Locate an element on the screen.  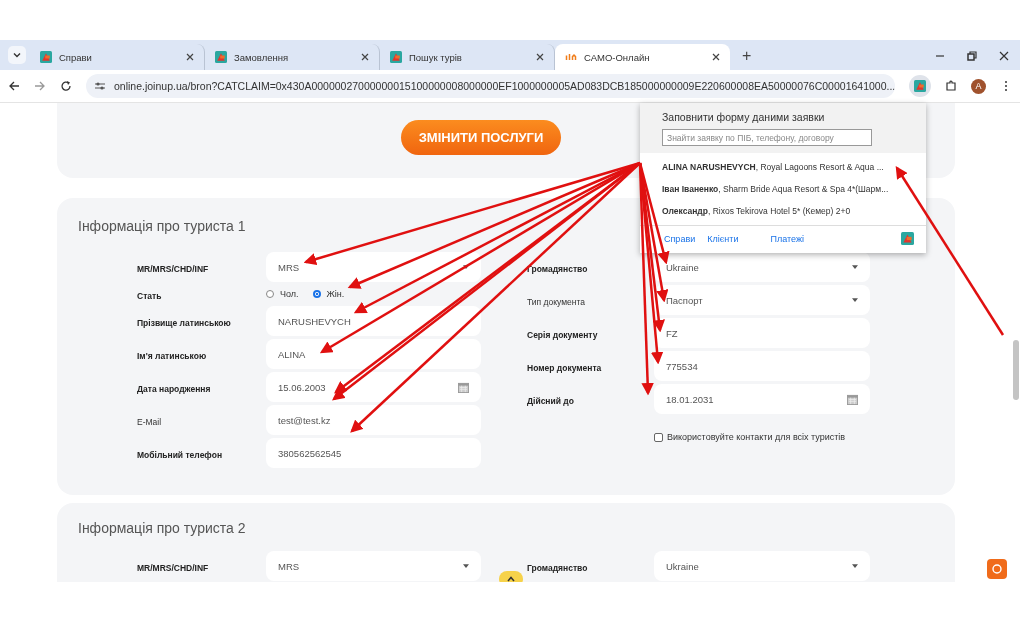
reload-icon is located at coordinates (66, 86).